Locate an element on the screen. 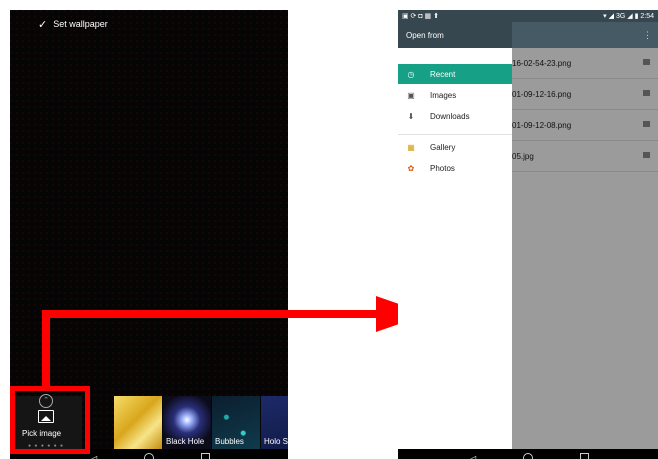  drawer-item-label: Downloads is located at coordinates (450, 116).